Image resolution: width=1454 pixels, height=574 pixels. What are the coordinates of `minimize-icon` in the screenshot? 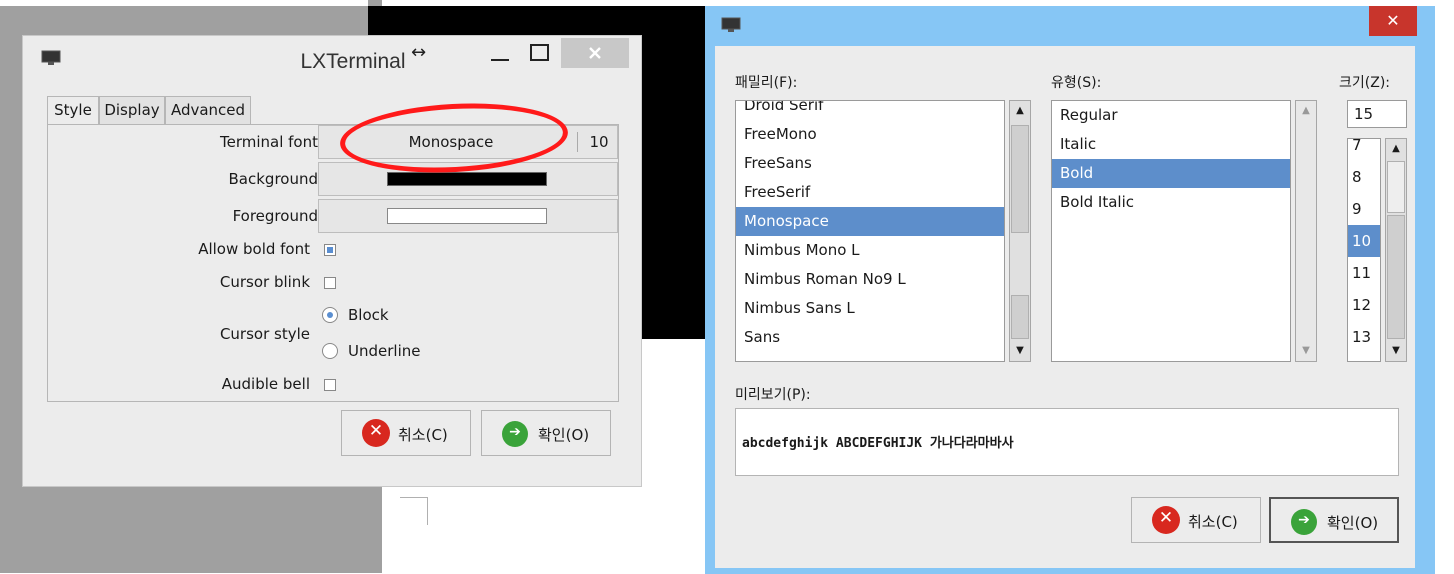 It's located at (500, 53).